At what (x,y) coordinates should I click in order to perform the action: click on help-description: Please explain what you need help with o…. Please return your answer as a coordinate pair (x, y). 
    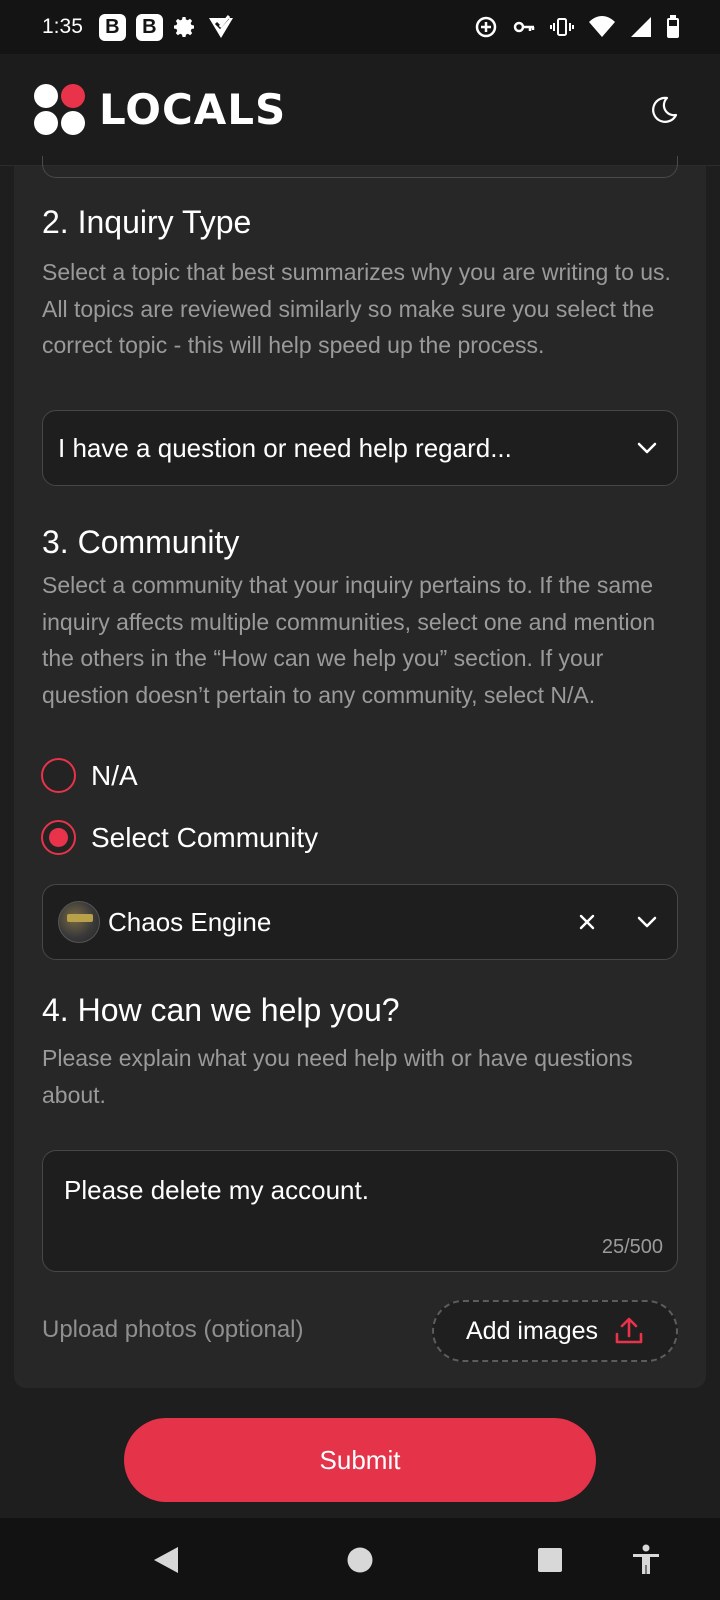
    Looking at the image, I should click on (337, 1076).